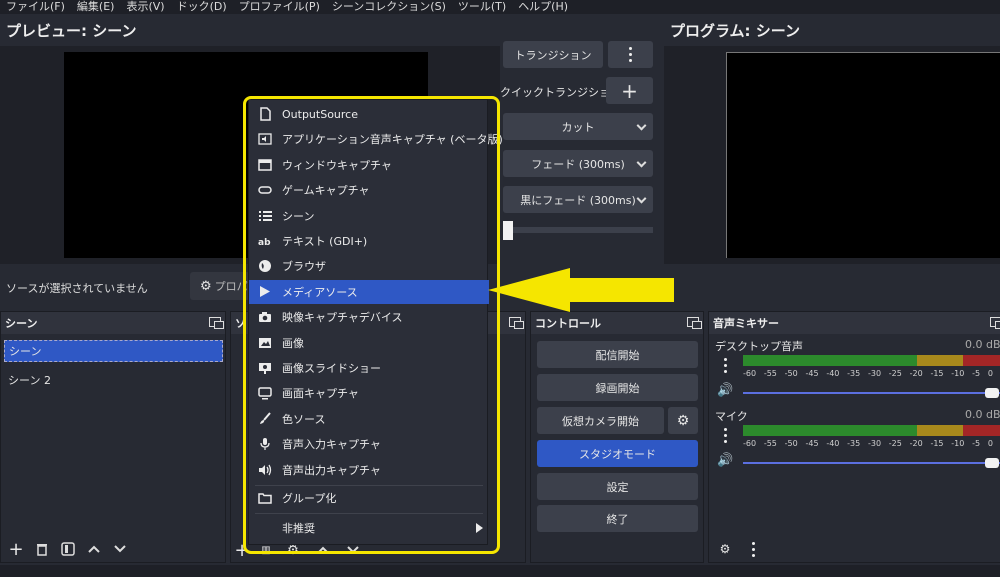  What do you see at coordinates (617, 518) in the screenshot?
I see `exit-button: 終了` at bounding box center [617, 518].